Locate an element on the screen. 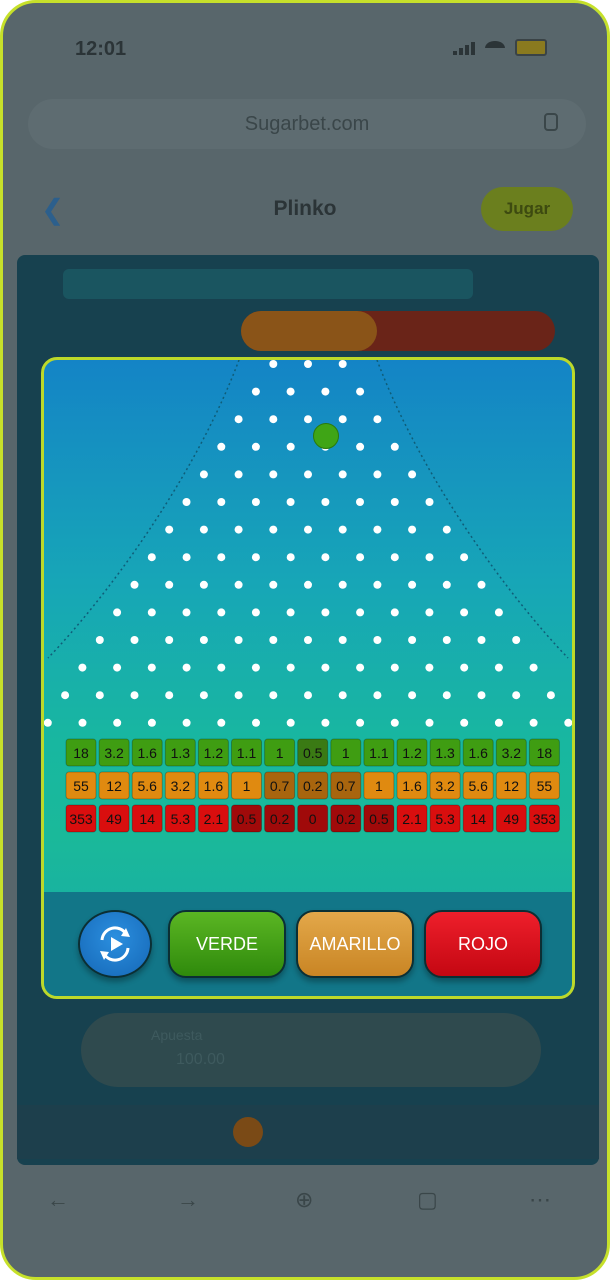 This screenshot has width=610, height=1280. multiplier-value-amarillo: 3.2 is located at coordinates (181, 786).